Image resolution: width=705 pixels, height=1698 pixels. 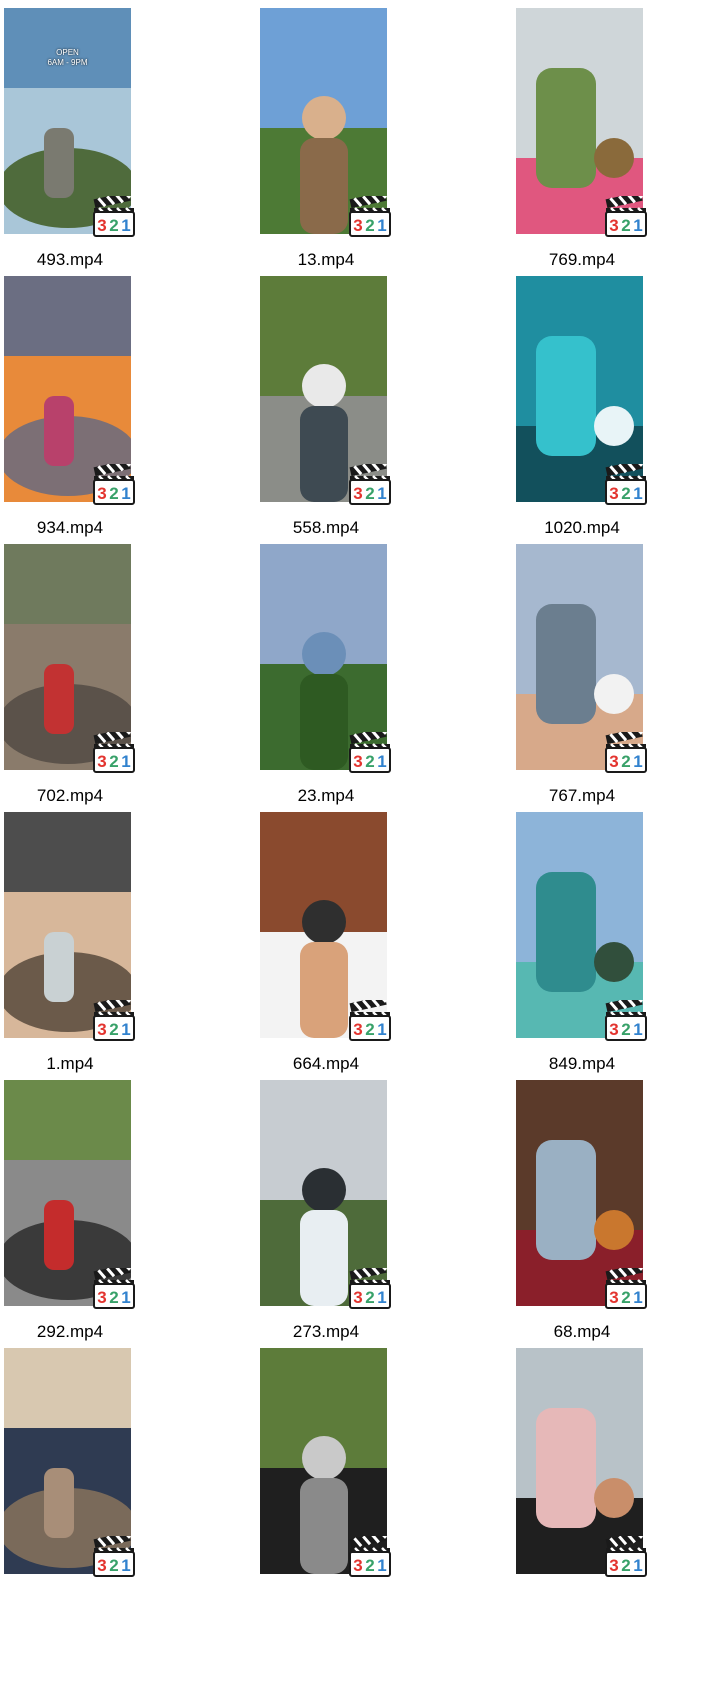 I want to click on file-tile: 3 2 1 23.mp4, so click(x=326, y=681).